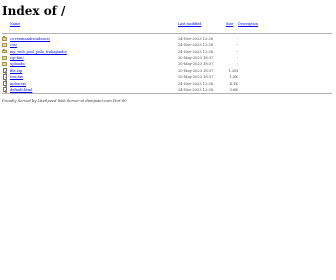 This screenshot has width=336, height=280. I want to click on sort-by-modified-link: Last modified, so click(189, 24).